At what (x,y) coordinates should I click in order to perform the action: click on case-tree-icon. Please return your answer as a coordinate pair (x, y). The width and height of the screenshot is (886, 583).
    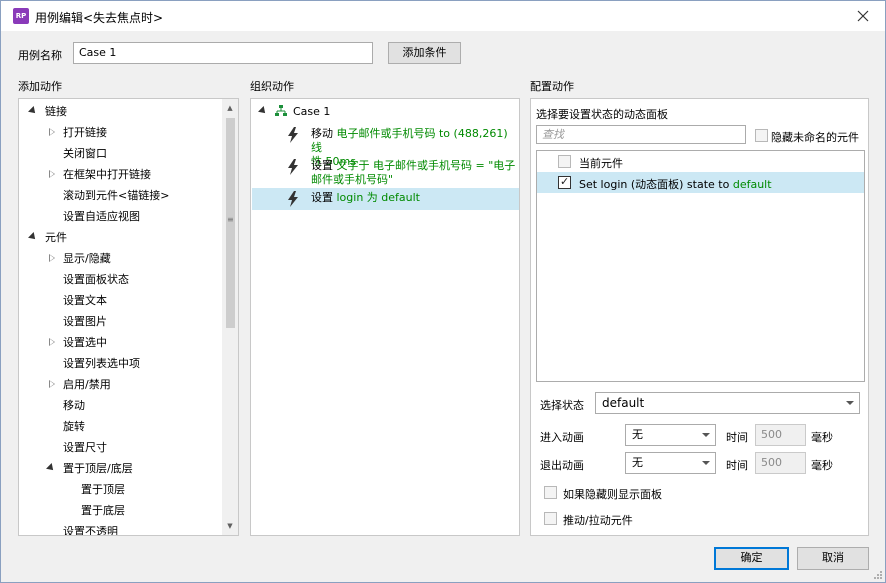
    Looking at the image, I should click on (281, 110).